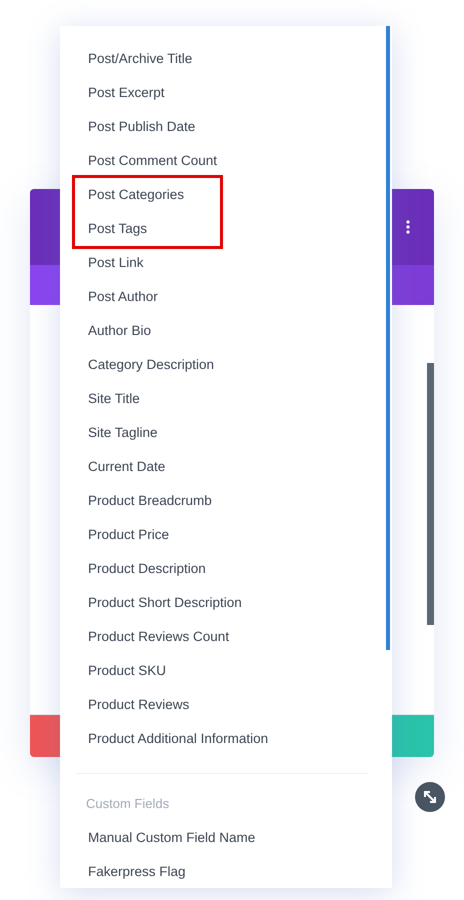 The height and width of the screenshot is (900, 464). Describe the element at coordinates (226, 127) in the screenshot. I see `dropdown-option: Post Publish Date` at that location.